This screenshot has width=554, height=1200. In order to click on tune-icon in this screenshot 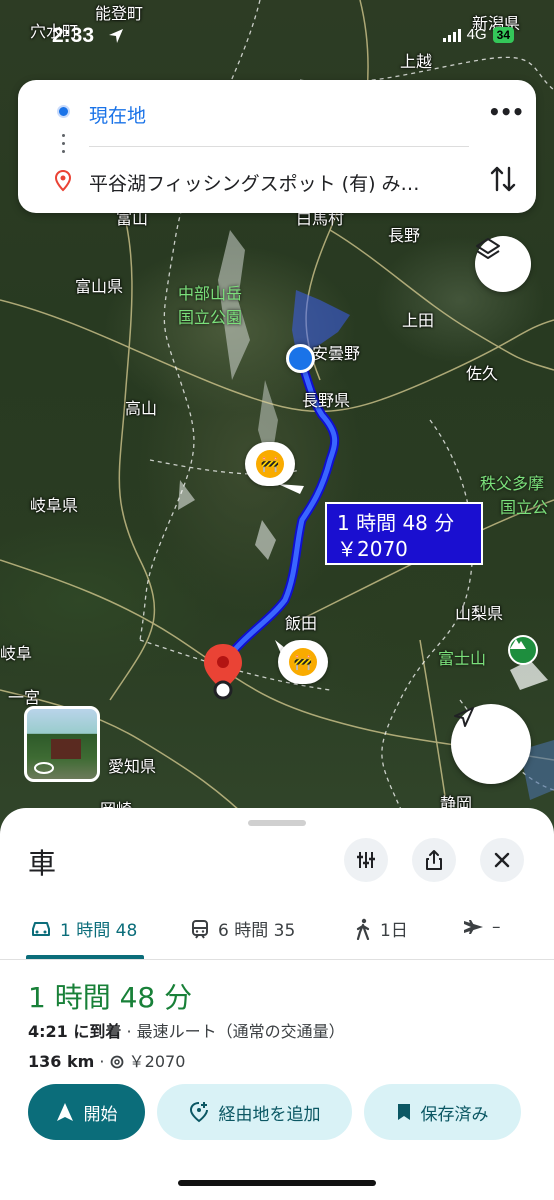, I will do `click(366, 860)`.